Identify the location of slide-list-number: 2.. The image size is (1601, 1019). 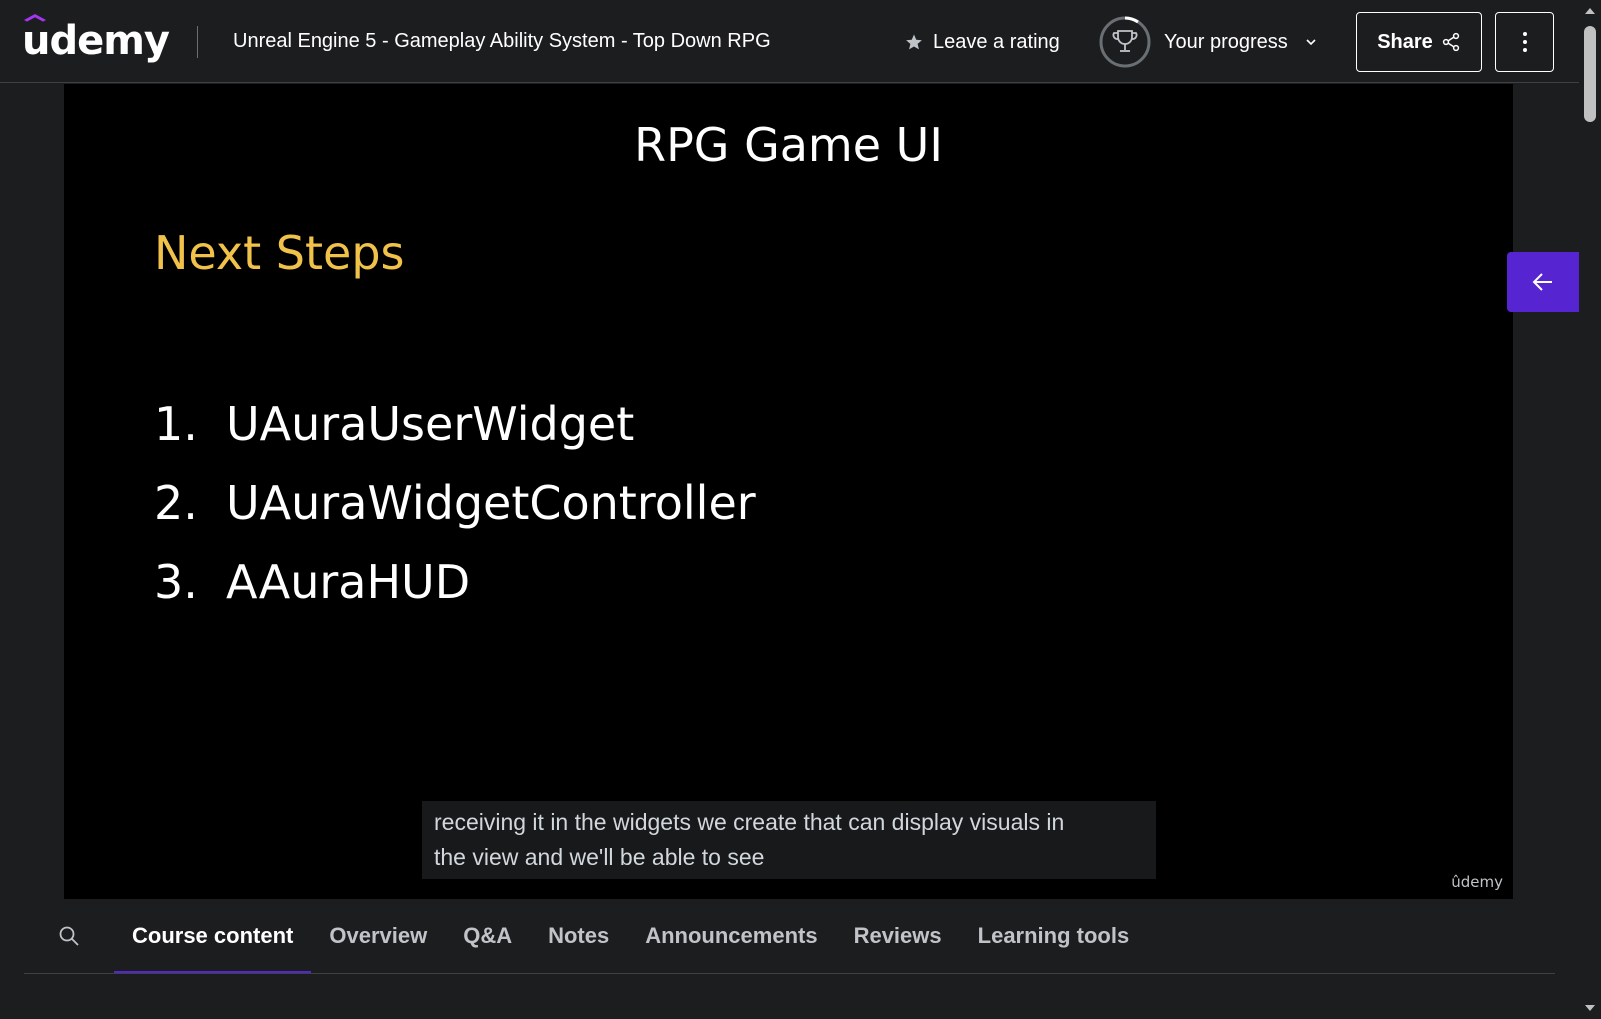
(176, 502).